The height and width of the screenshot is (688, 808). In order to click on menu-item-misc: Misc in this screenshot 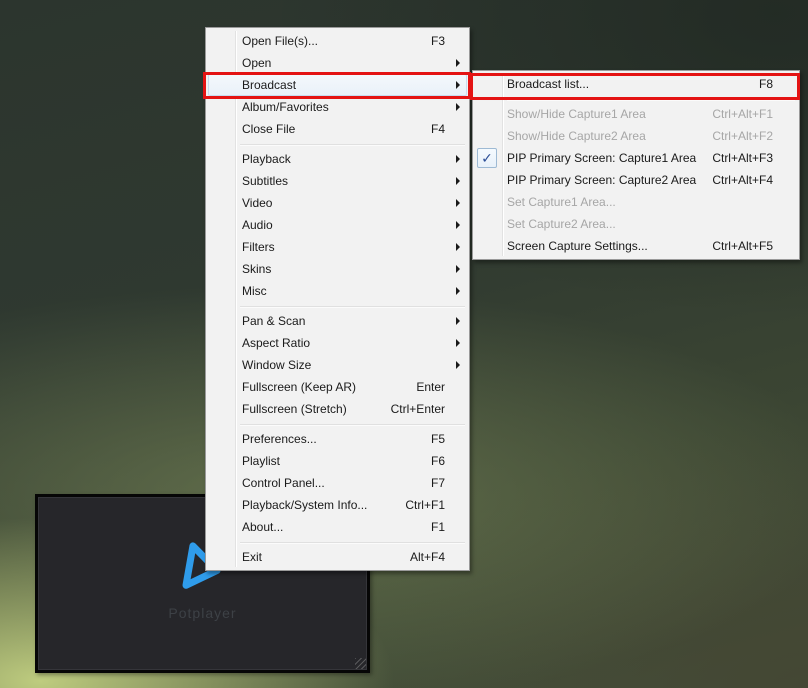, I will do `click(337, 291)`.